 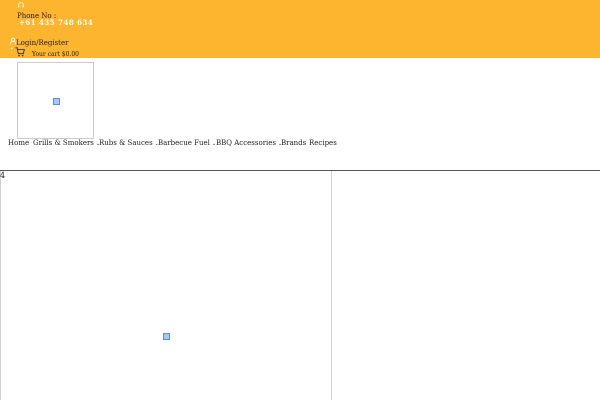 What do you see at coordinates (184, 143) in the screenshot?
I see `nav-item-label: Barbecue Fuel` at bounding box center [184, 143].